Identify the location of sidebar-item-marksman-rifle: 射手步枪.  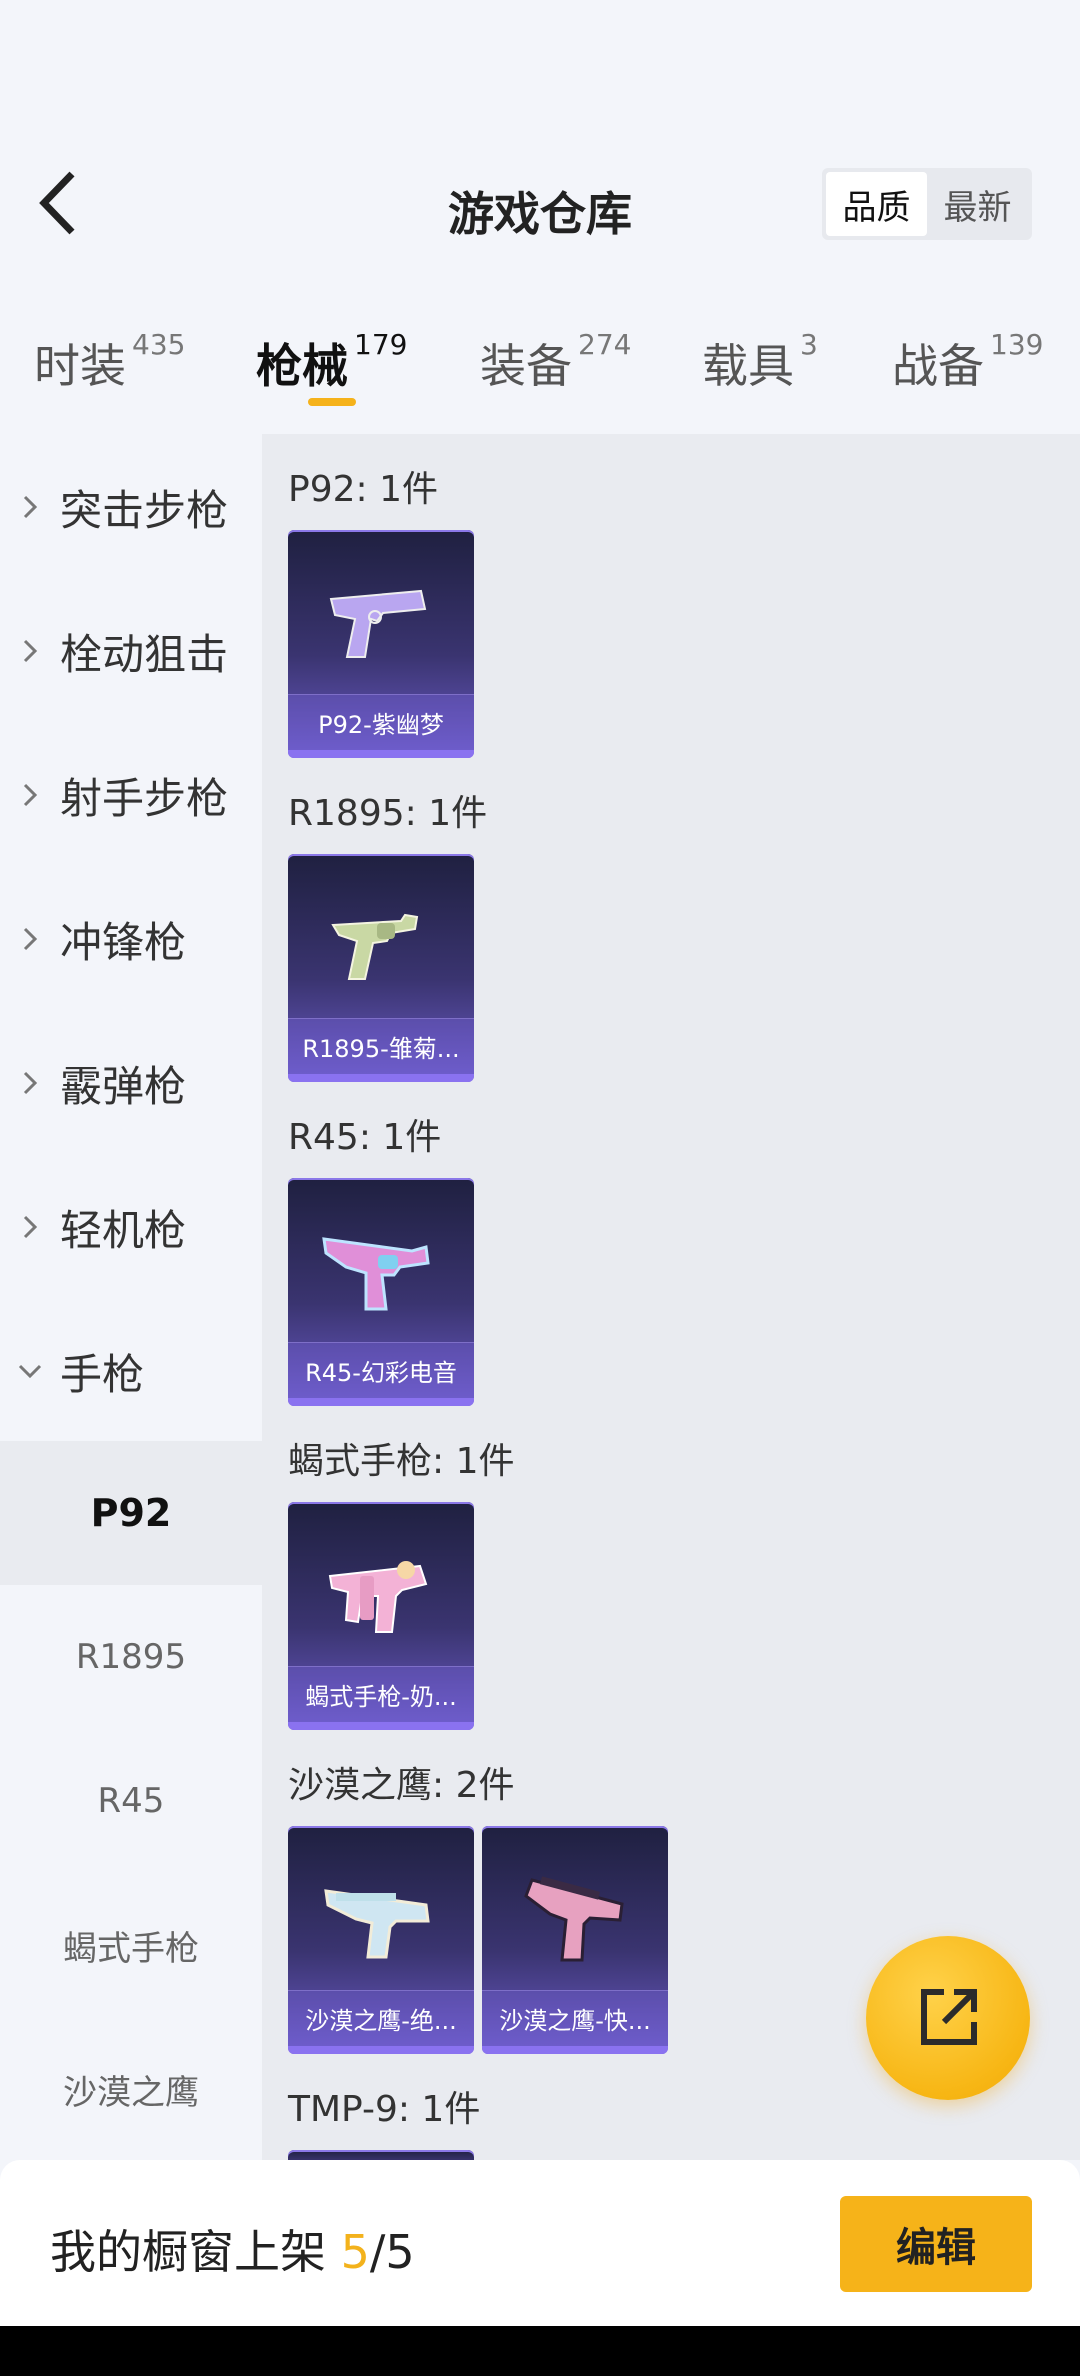
(131, 795).